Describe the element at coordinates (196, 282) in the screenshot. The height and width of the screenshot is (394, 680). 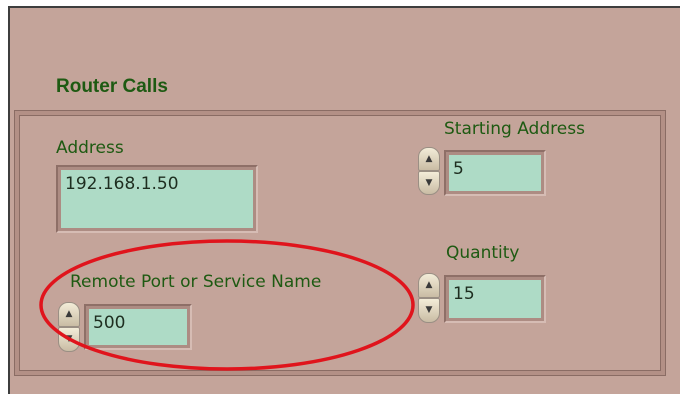
I see `remote-port-label: Remote Port or Service Name` at that location.